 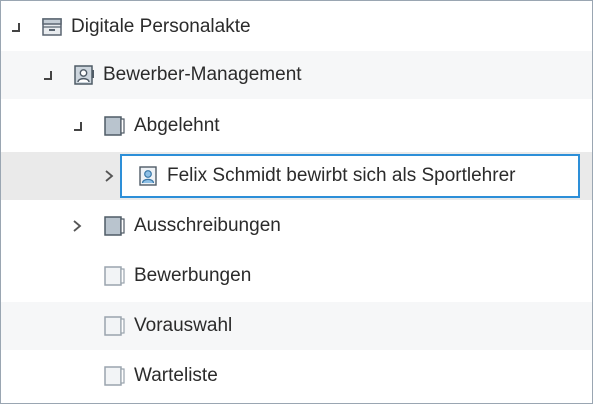 I want to click on tree-item-label: Abgelehnt, so click(x=177, y=125).